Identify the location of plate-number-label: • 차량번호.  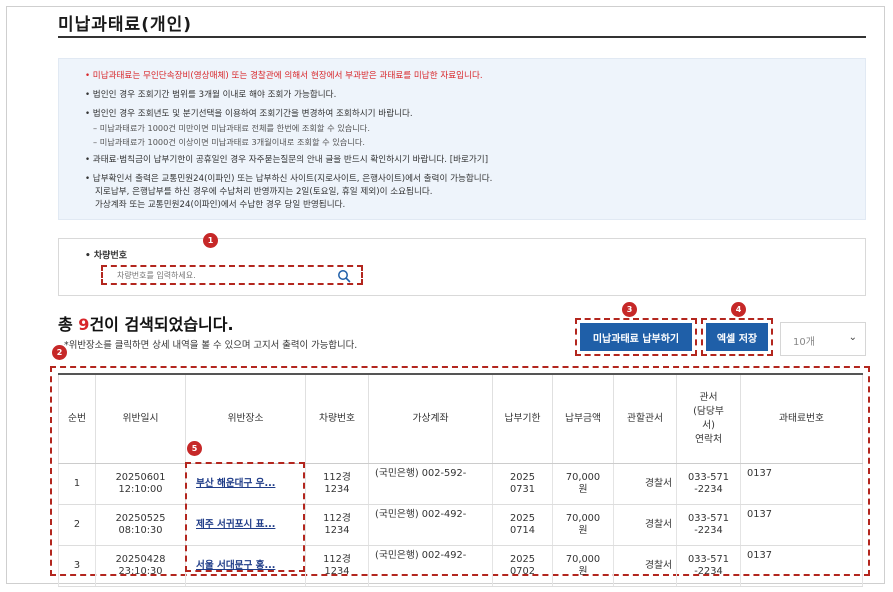
(106, 256).